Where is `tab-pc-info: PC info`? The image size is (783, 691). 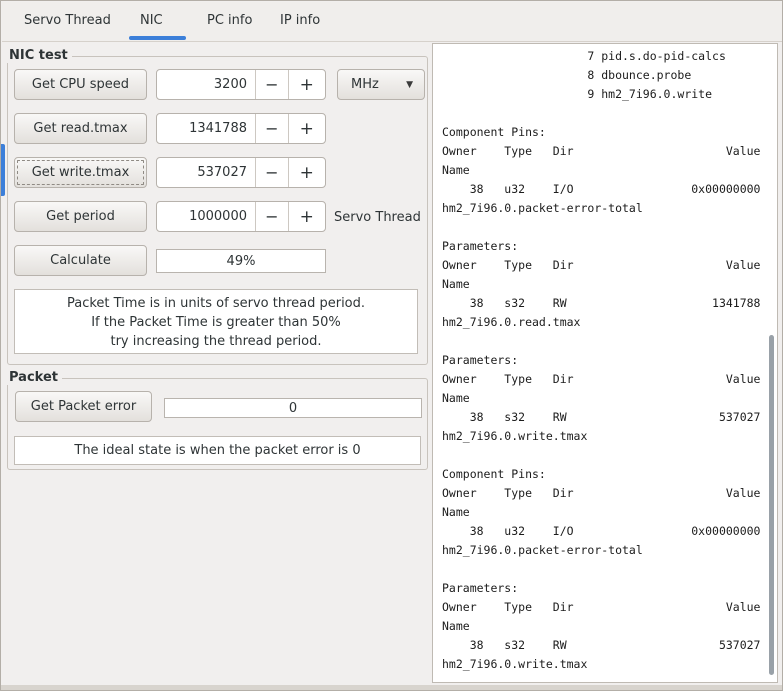 tab-pc-info: PC info is located at coordinates (229, 20).